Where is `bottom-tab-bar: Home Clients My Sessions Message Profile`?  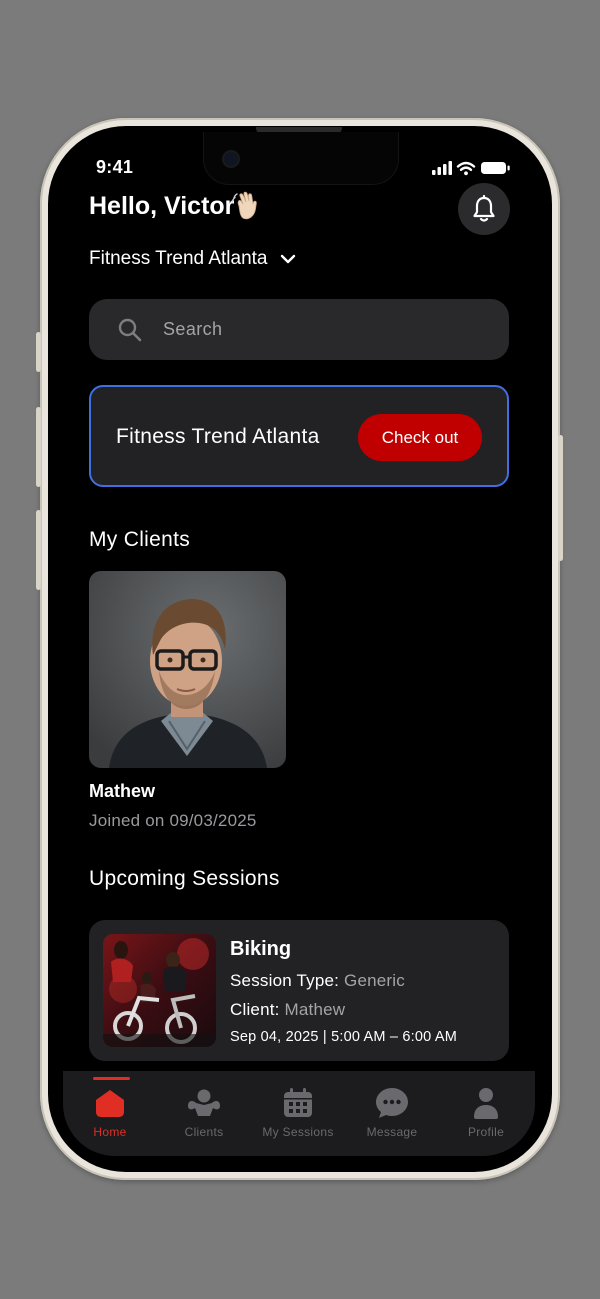 bottom-tab-bar: Home Clients My Sessions Message Profile is located at coordinates (299, 1113).